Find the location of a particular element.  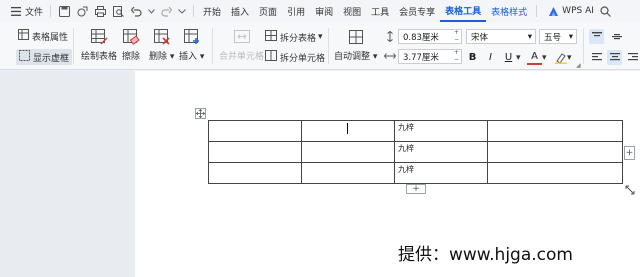

font-name-select: 宋体 ▾ is located at coordinates (501, 36).